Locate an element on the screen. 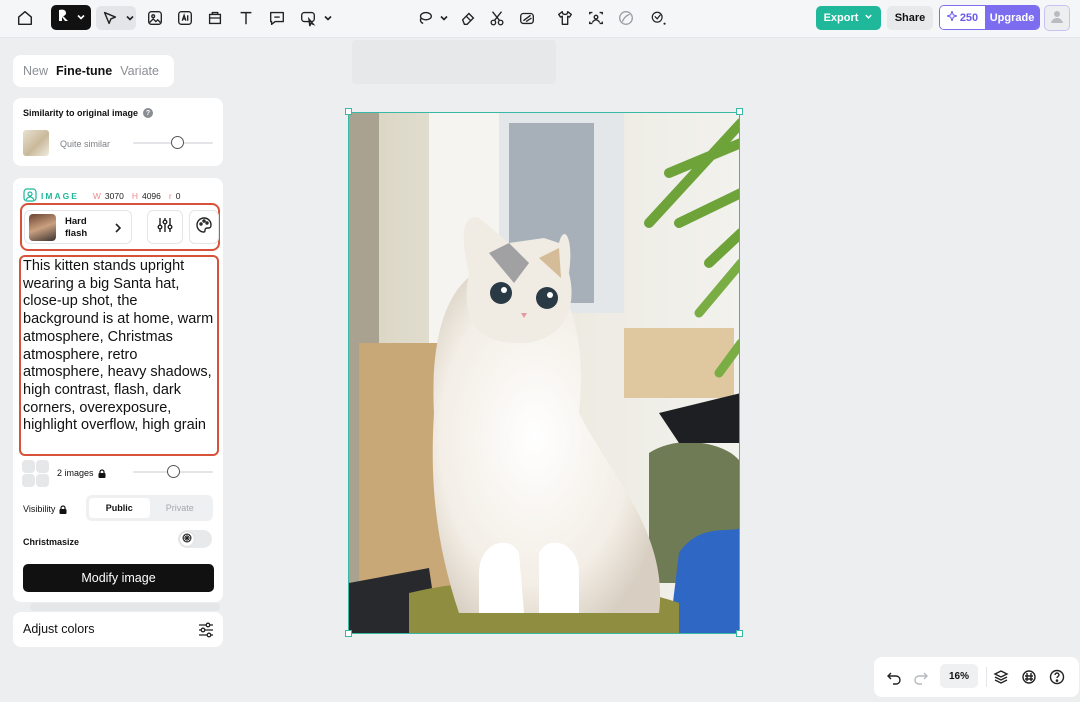  upgrade-label: Upgrade is located at coordinates (1012, 17).